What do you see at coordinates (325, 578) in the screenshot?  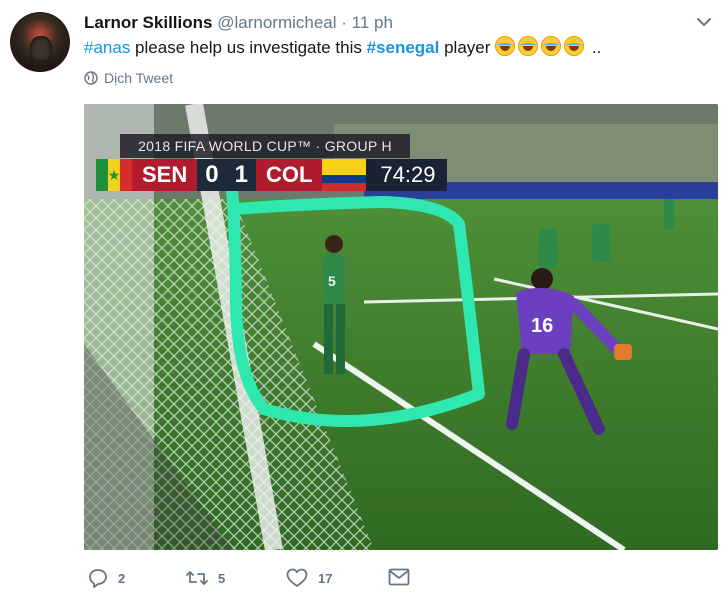 I see `like-count: 17` at bounding box center [325, 578].